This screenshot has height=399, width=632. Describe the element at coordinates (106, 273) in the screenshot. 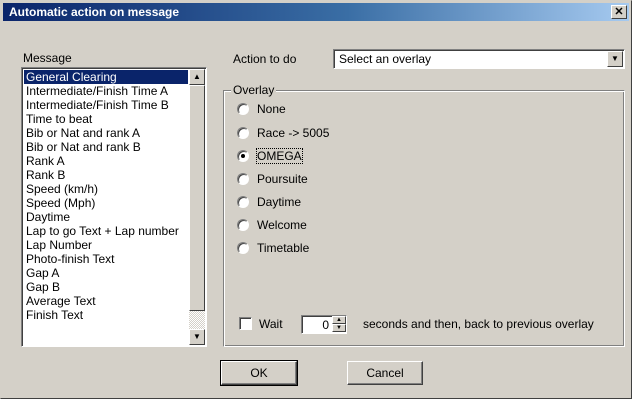

I see `list-item: Gap A` at that location.